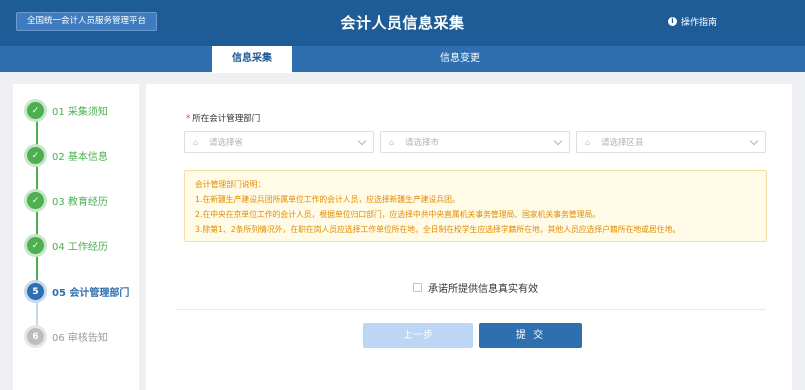 This screenshot has height=390, width=805. Describe the element at coordinates (230, 184) in the screenshot. I see `notice-title: 会计管理部门说明：` at that location.